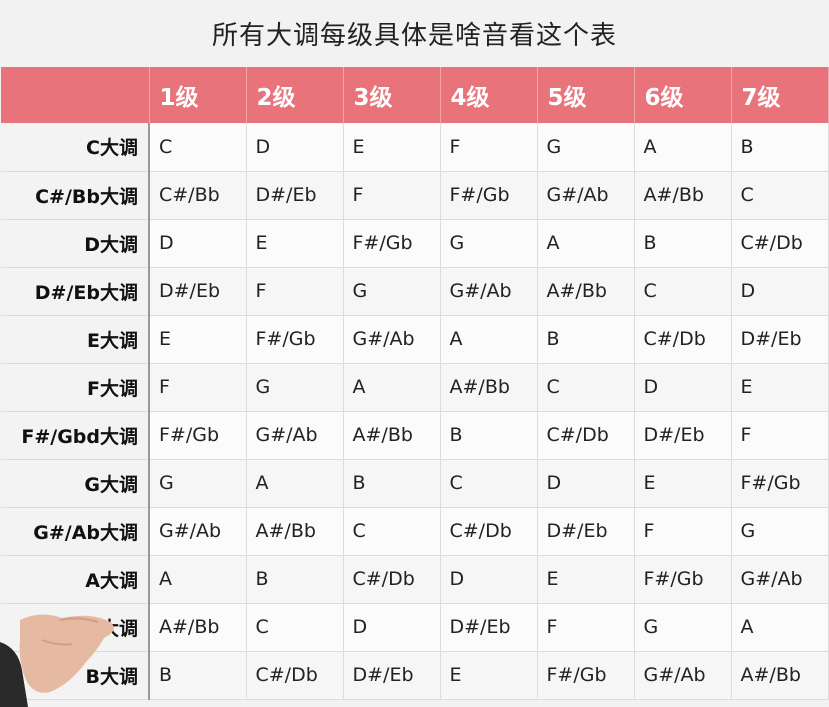 This screenshot has width=829, height=707. What do you see at coordinates (75, 291) in the screenshot?
I see `key-label: D#/Eb大调` at bounding box center [75, 291].